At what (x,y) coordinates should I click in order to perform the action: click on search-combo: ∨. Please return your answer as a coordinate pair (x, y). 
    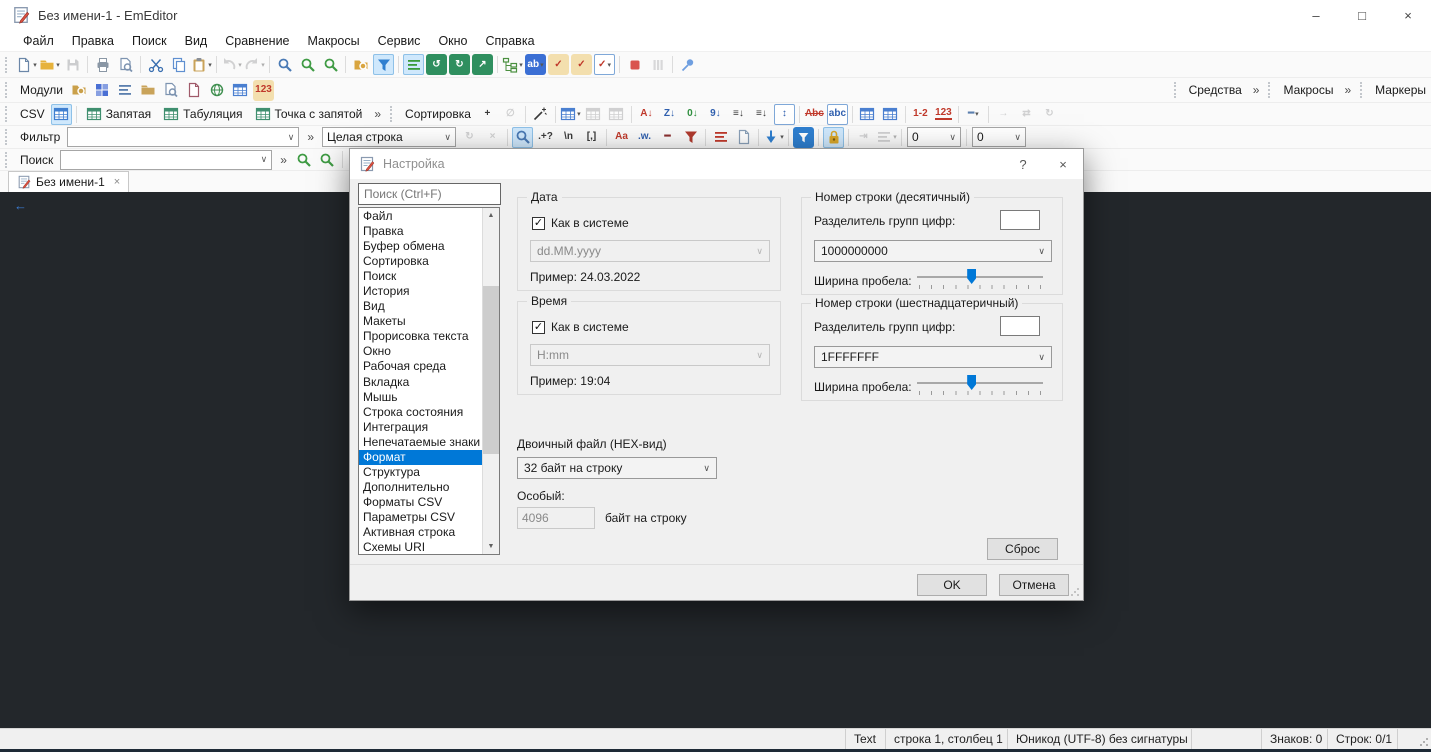
    Looking at the image, I should click on (166, 159).